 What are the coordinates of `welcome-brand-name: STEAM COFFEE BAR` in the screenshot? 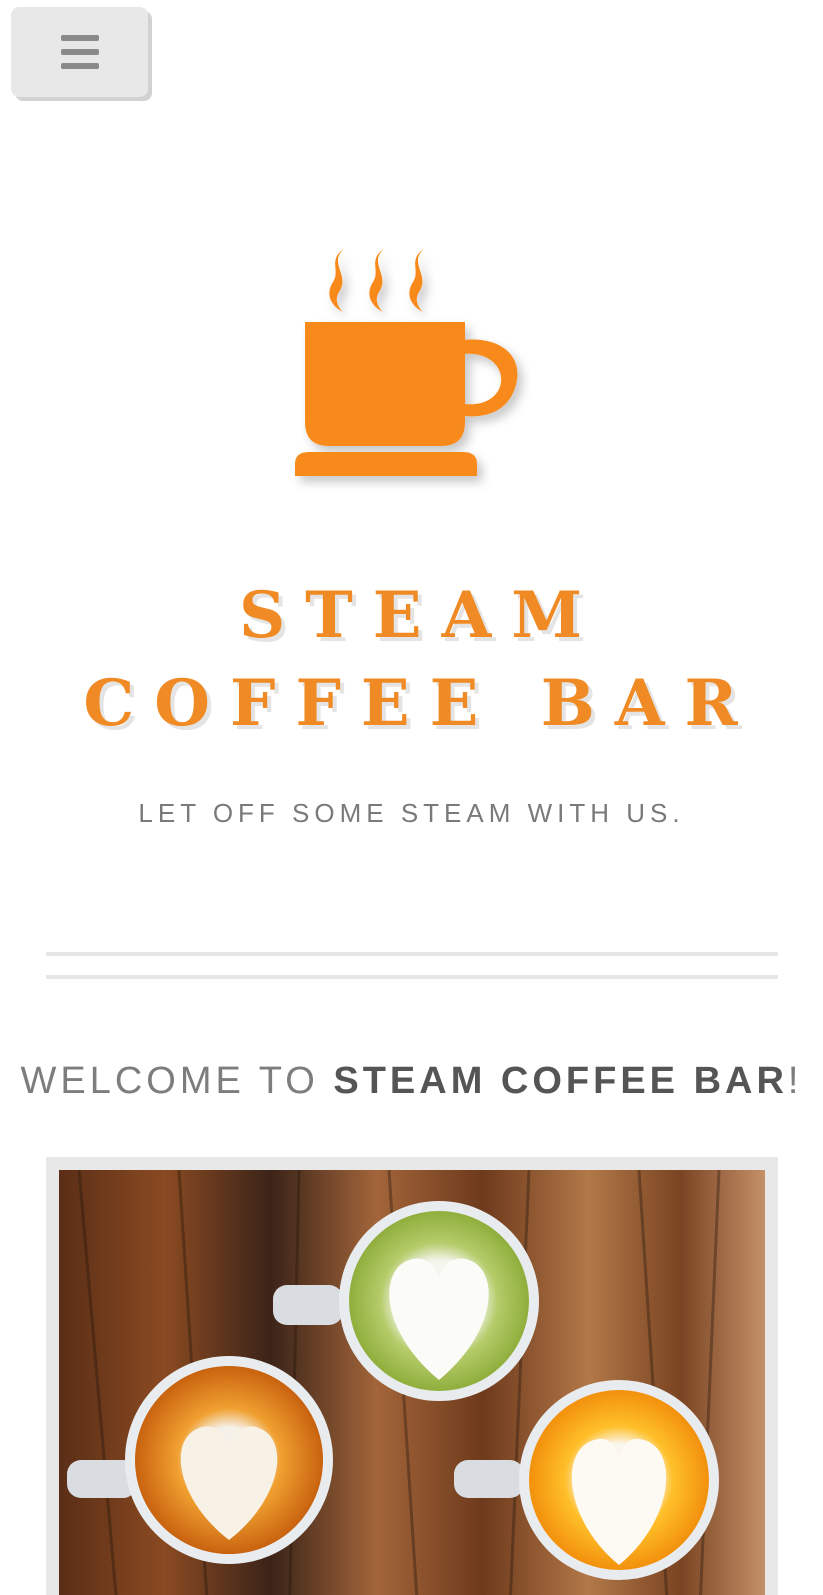 It's located at (560, 1081).